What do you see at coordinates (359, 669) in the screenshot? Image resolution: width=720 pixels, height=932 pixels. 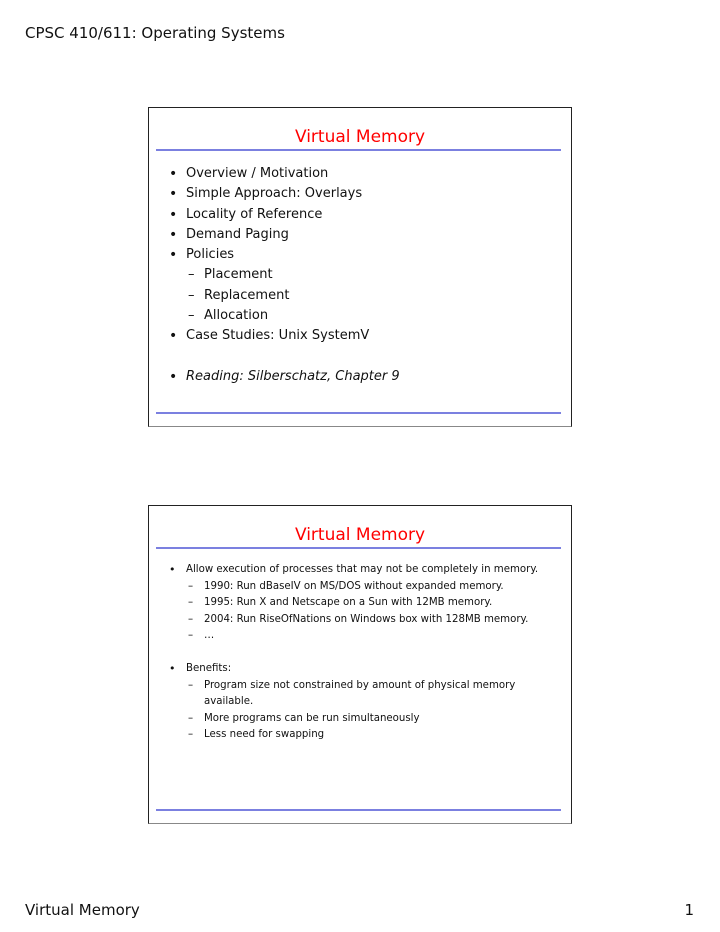 I see `bullet-item: Benefits:` at bounding box center [359, 669].